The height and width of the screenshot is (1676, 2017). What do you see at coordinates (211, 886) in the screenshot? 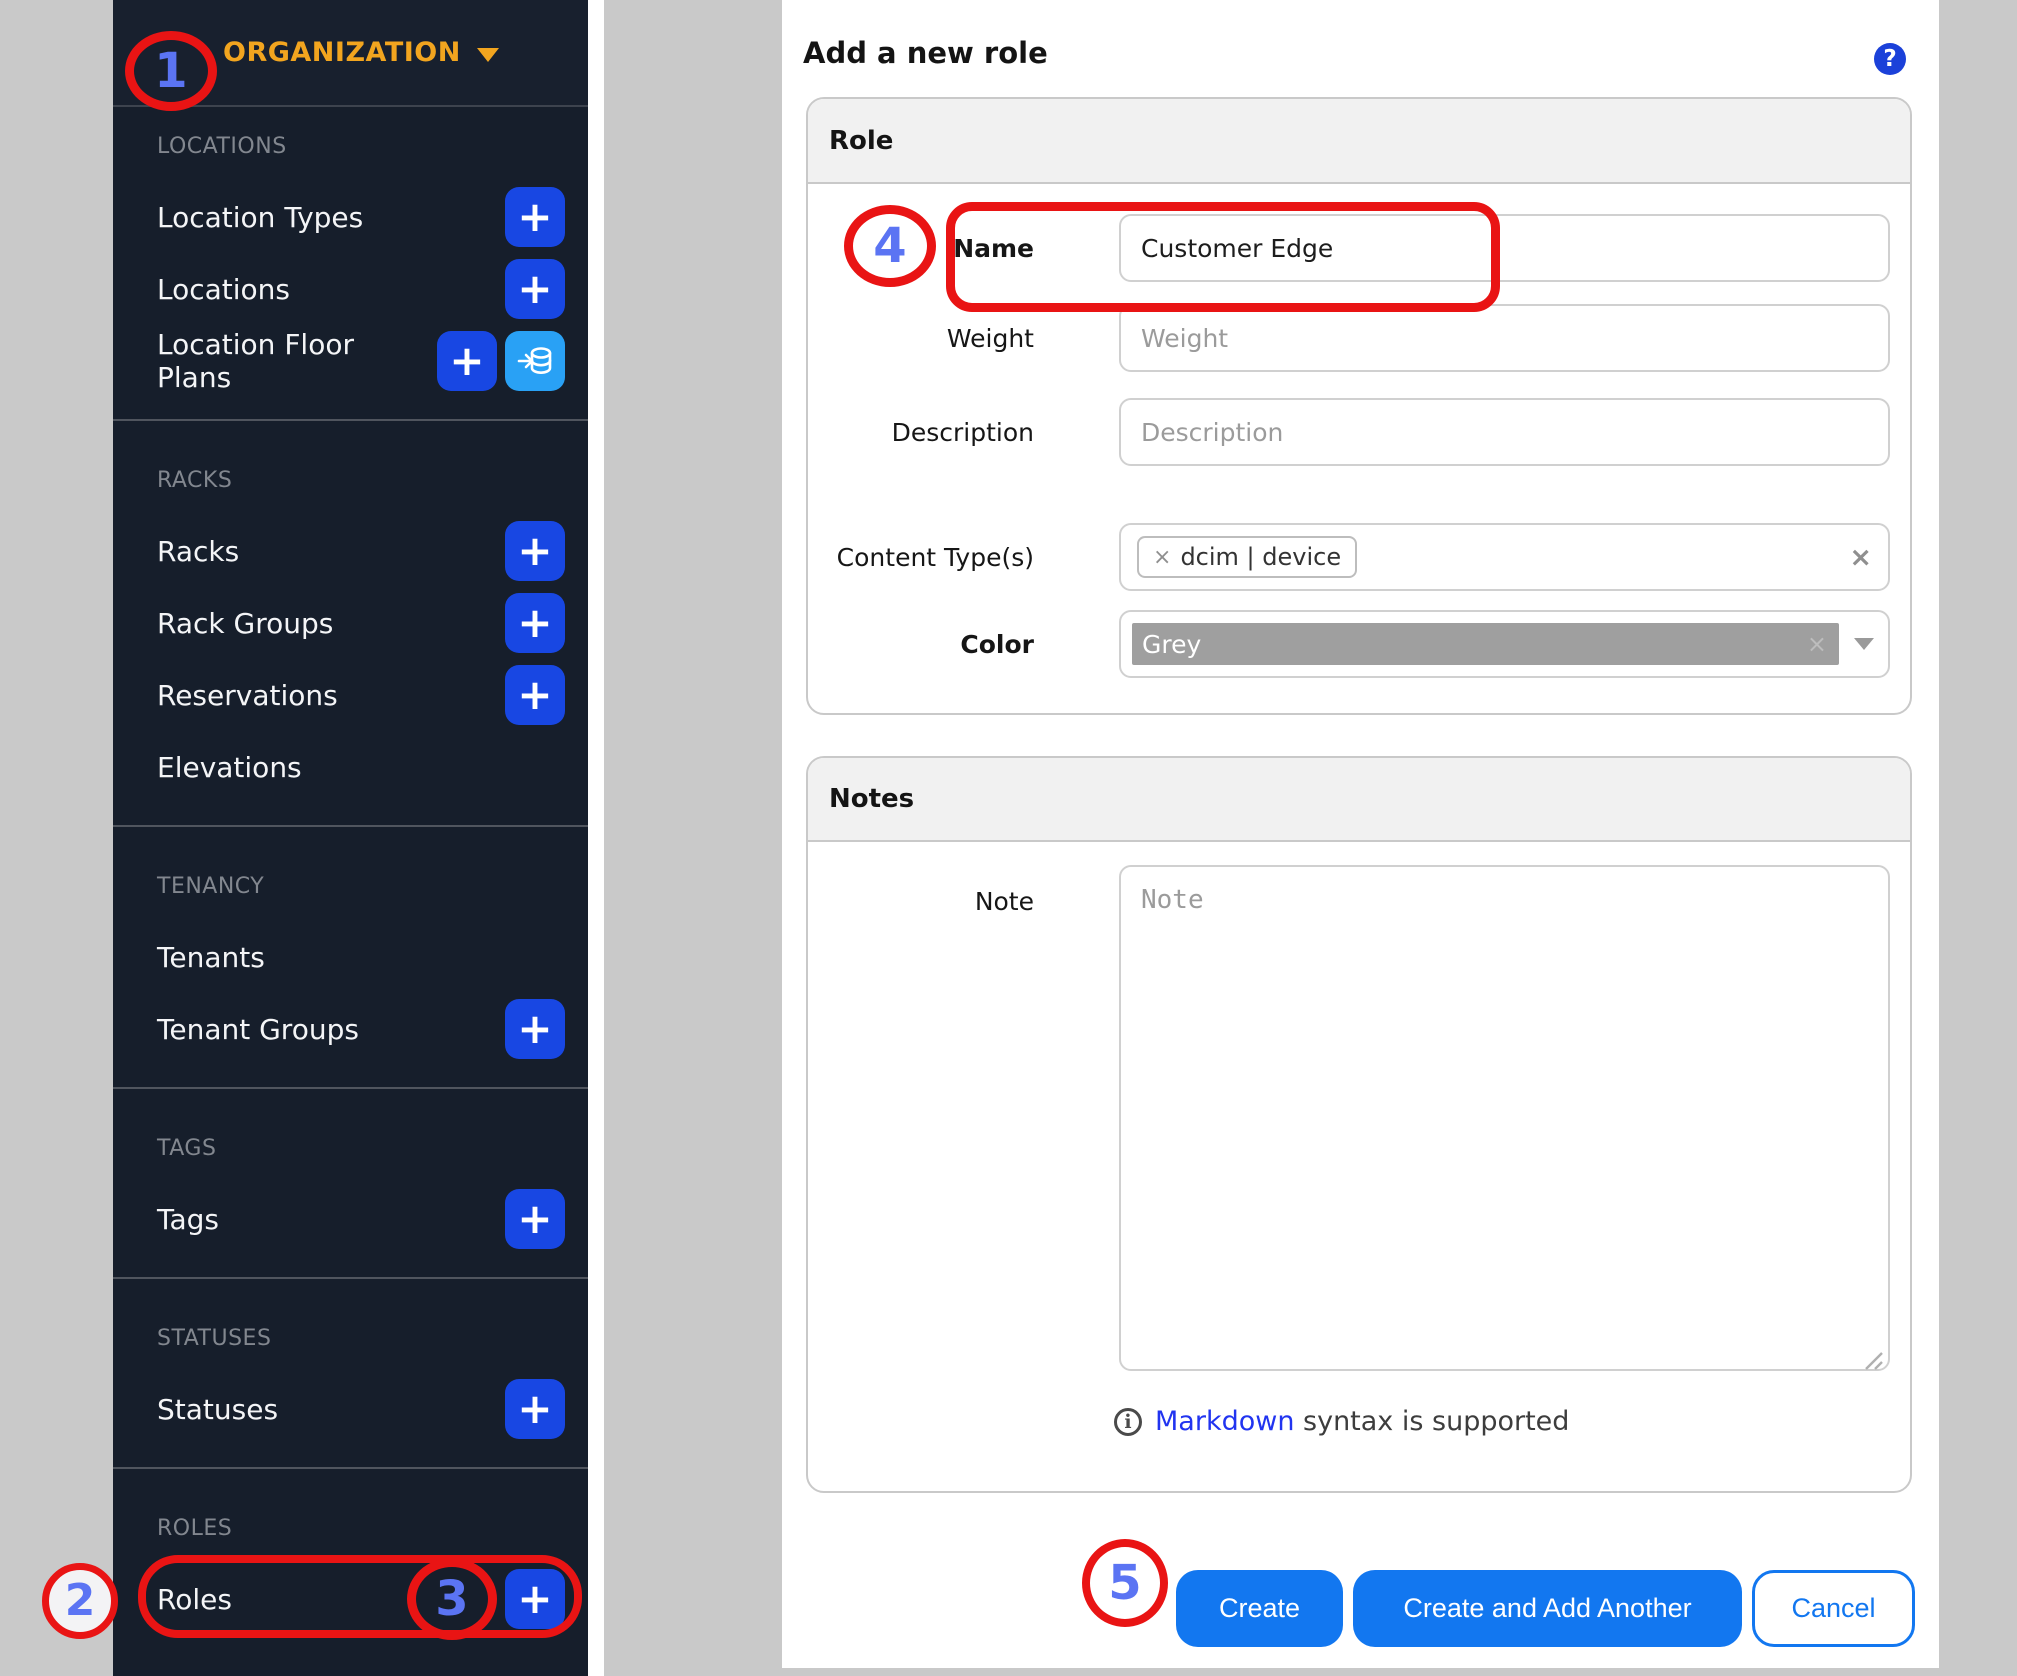
I see `section-title-tenancy: TENANCY` at bounding box center [211, 886].